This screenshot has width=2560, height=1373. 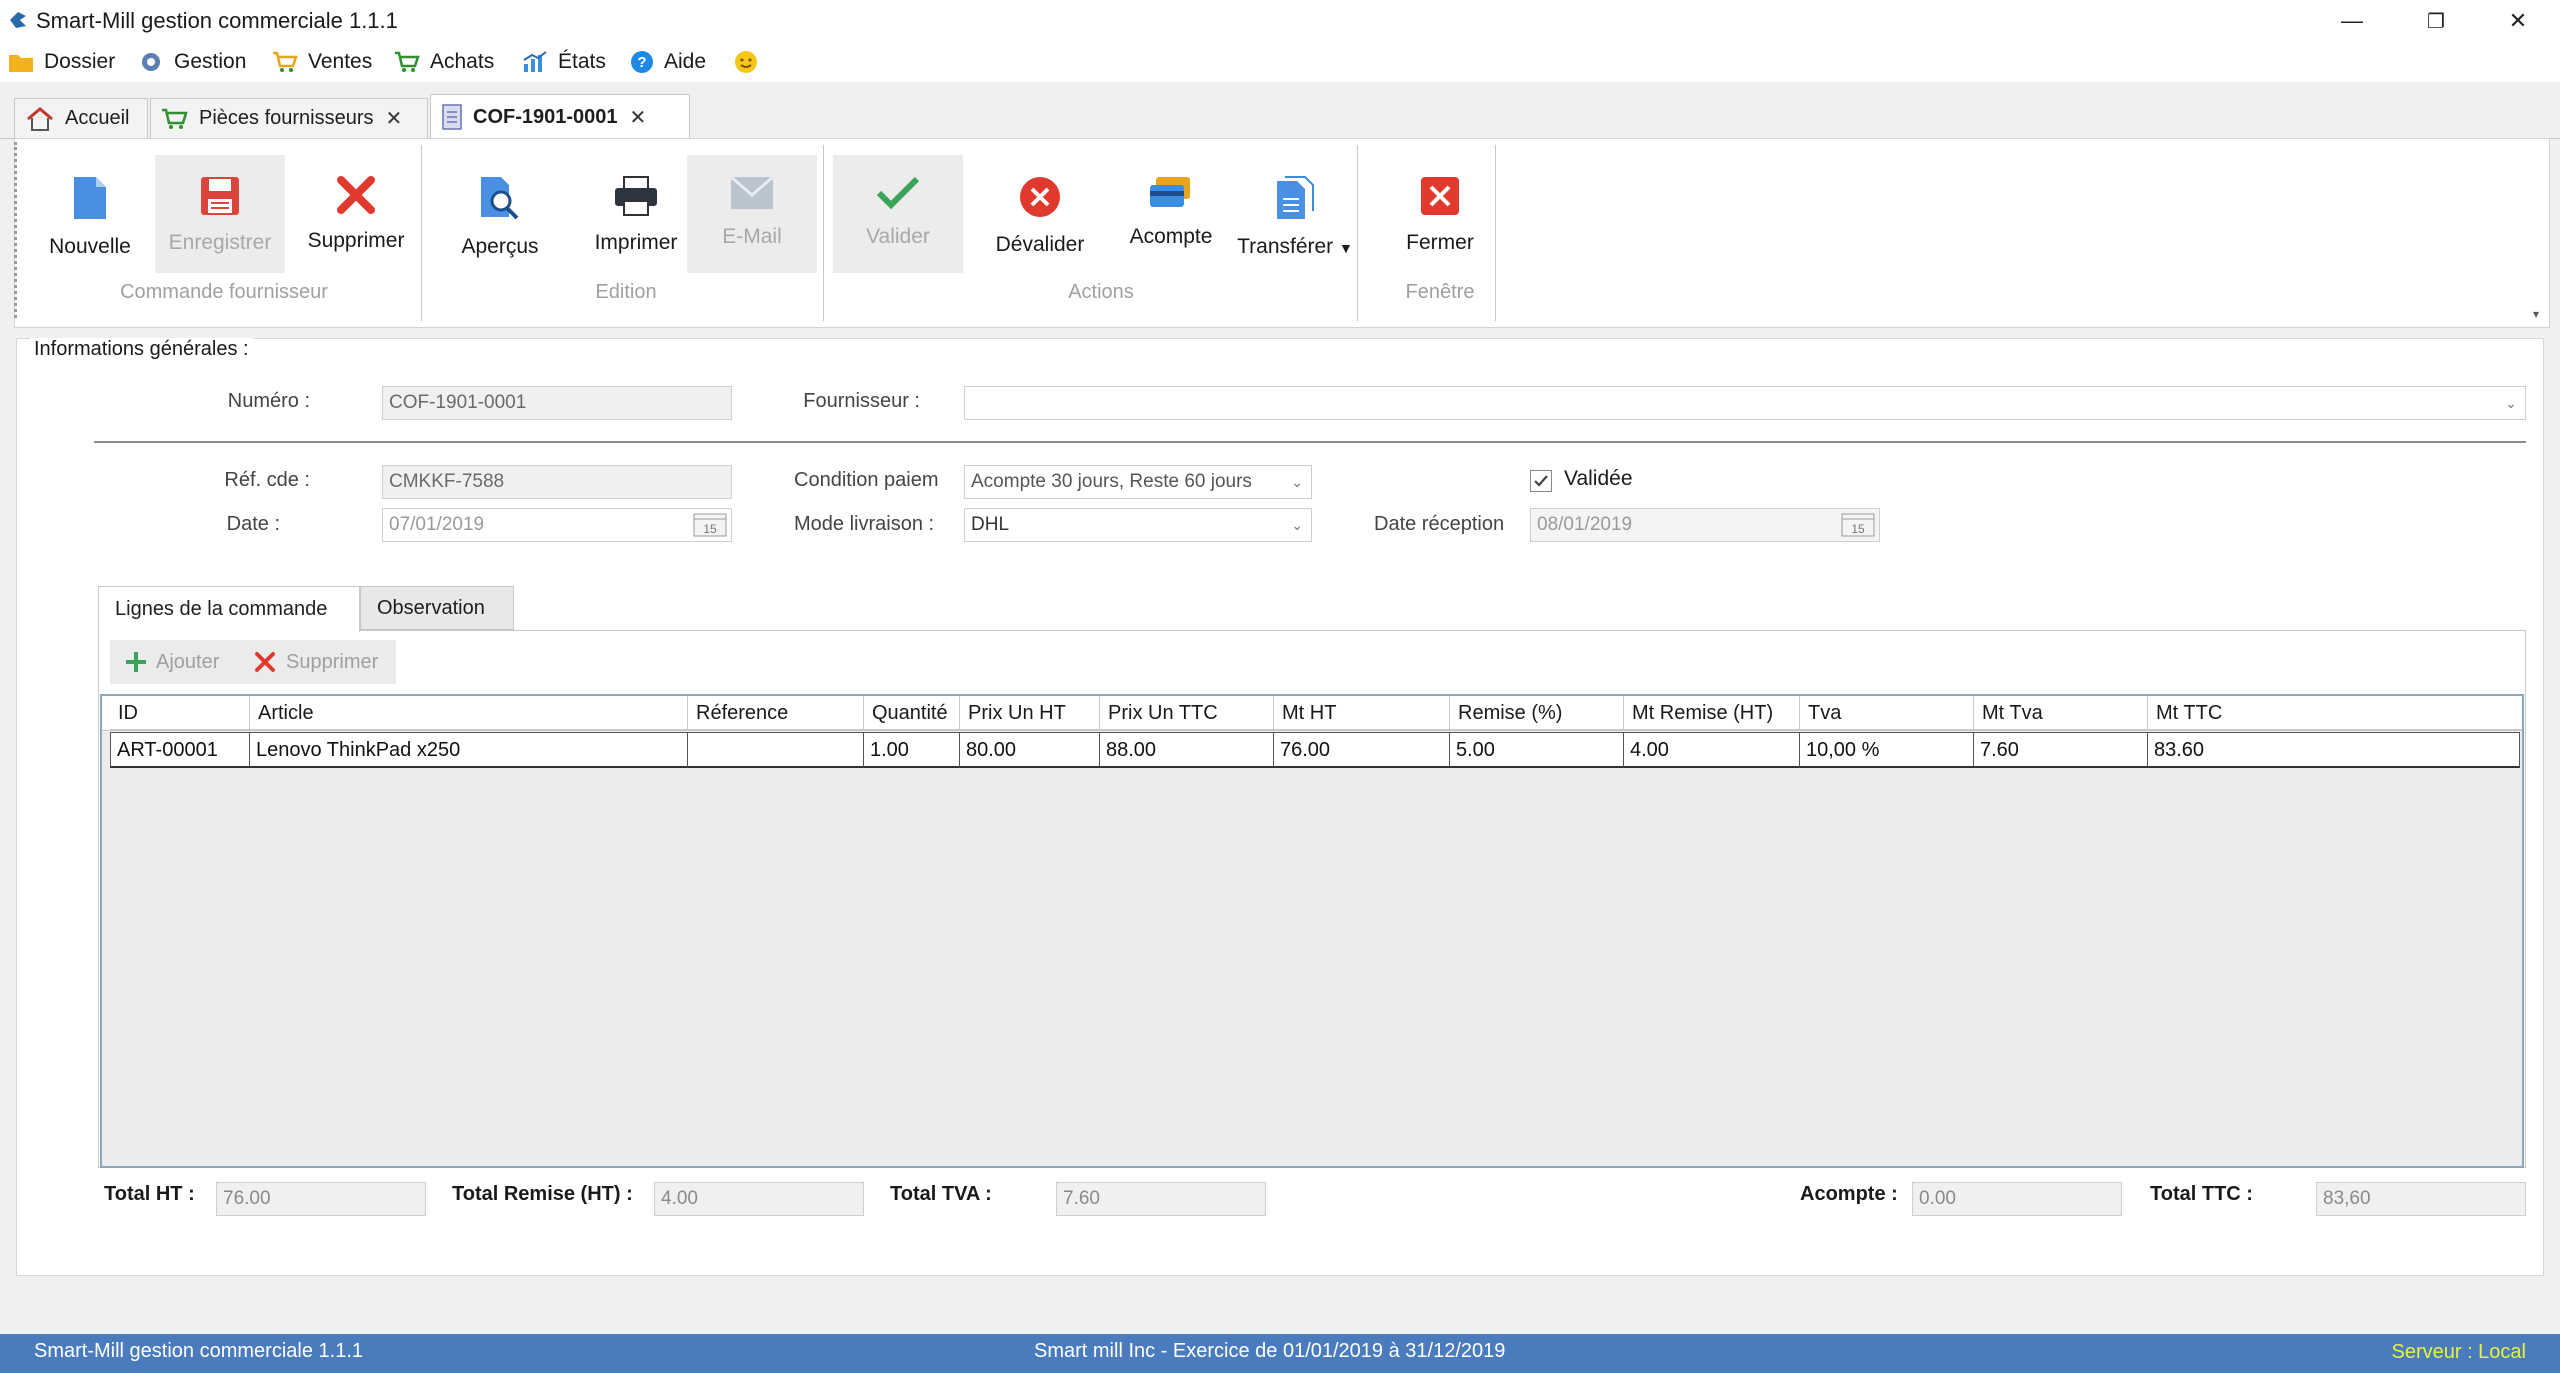 I want to click on button-label: Dévalider, so click(x=1040, y=244).